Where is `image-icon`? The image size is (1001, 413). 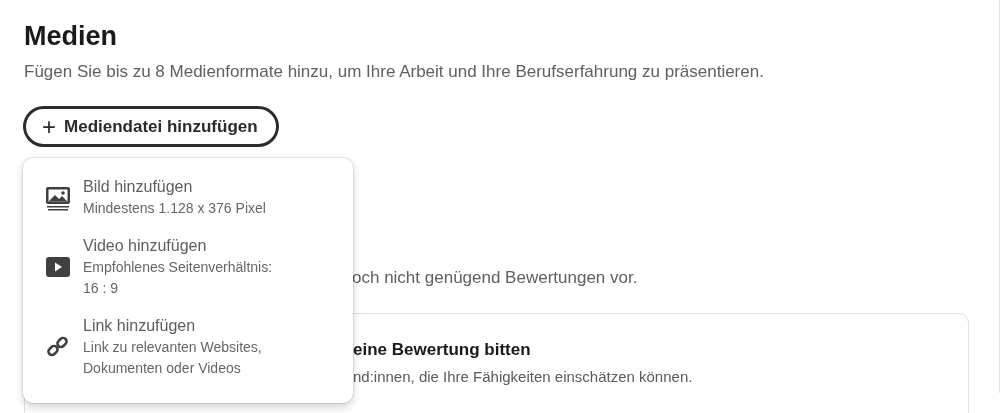
image-icon is located at coordinates (58, 197).